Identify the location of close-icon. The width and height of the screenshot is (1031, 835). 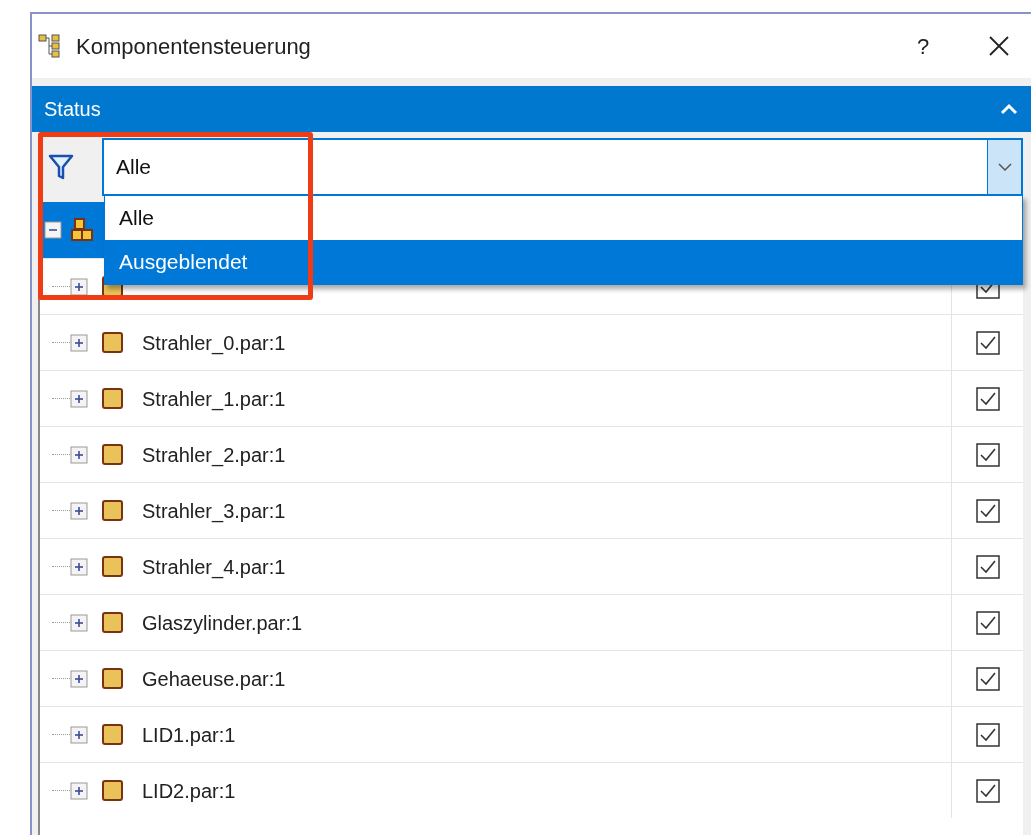
(999, 46).